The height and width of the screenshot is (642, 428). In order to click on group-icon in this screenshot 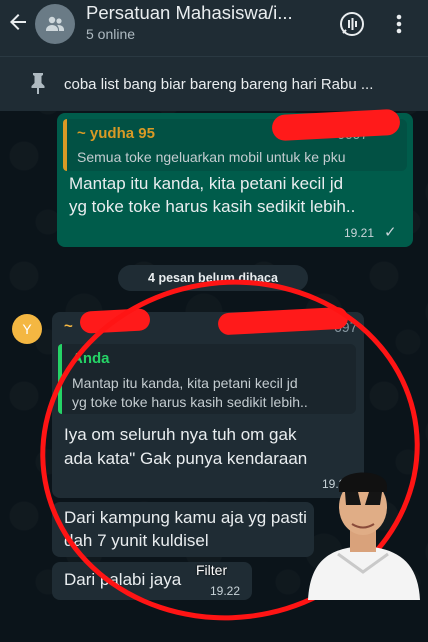, I will do `click(55, 23)`.